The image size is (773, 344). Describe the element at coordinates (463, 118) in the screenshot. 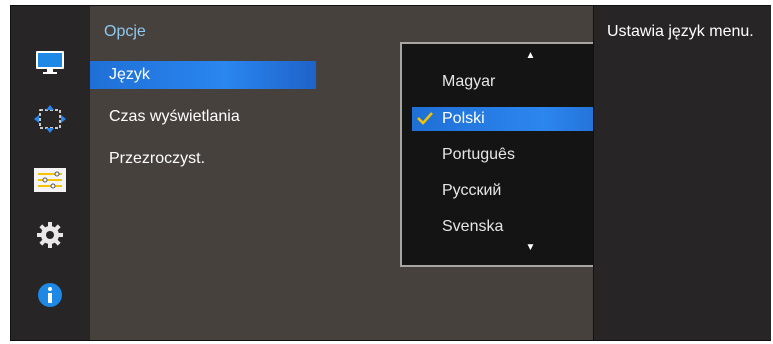

I see `language-option-label: Polski` at that location.